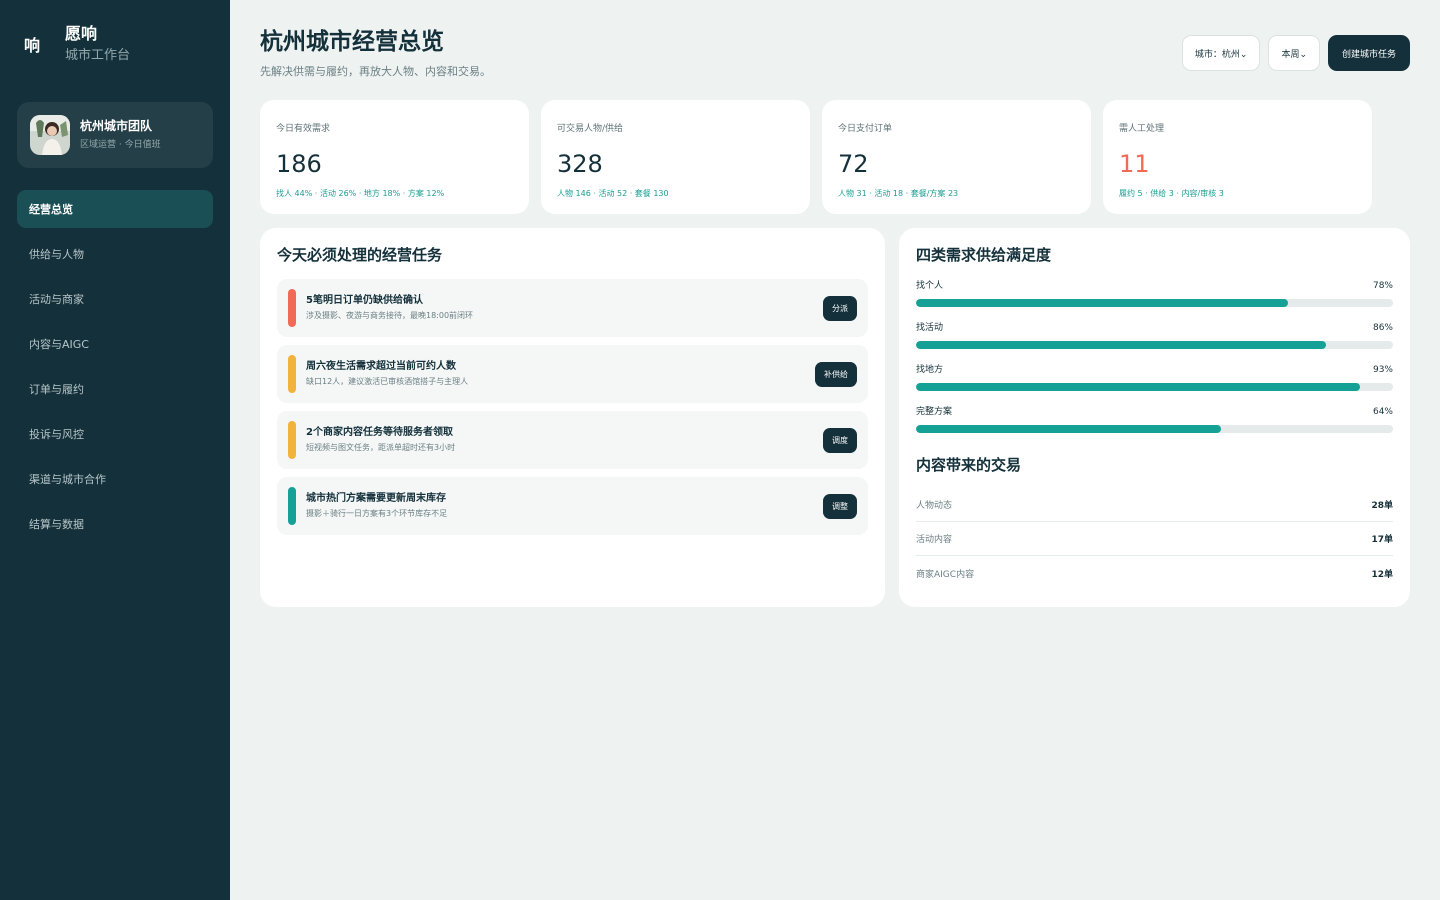 The height and width of the screenshot is (900, 1440). Describe the element at coordinates (613, 193) in the screenshot. I see `stat-detail: 人物 146 · 活动 52 · 套餐 130` at that location.